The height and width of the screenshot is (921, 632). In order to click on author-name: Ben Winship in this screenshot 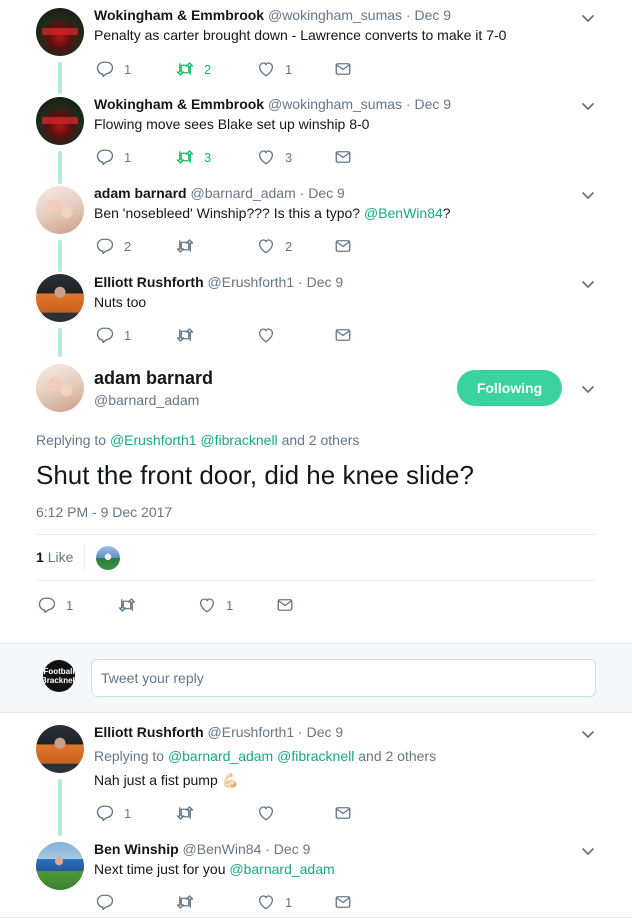, I will do `click(136, 849)`.